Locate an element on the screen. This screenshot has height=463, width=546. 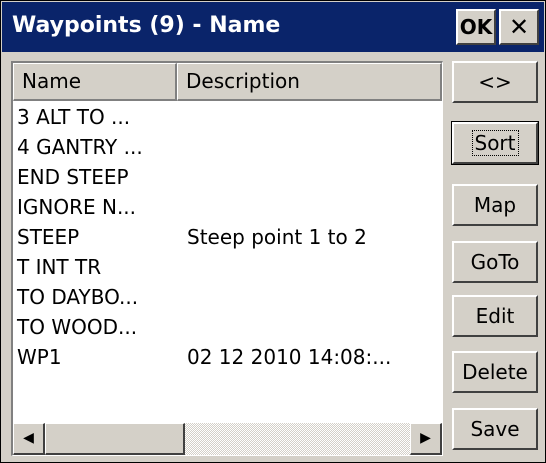
sort-button-label: Sort is located at coordinates (495, 143).